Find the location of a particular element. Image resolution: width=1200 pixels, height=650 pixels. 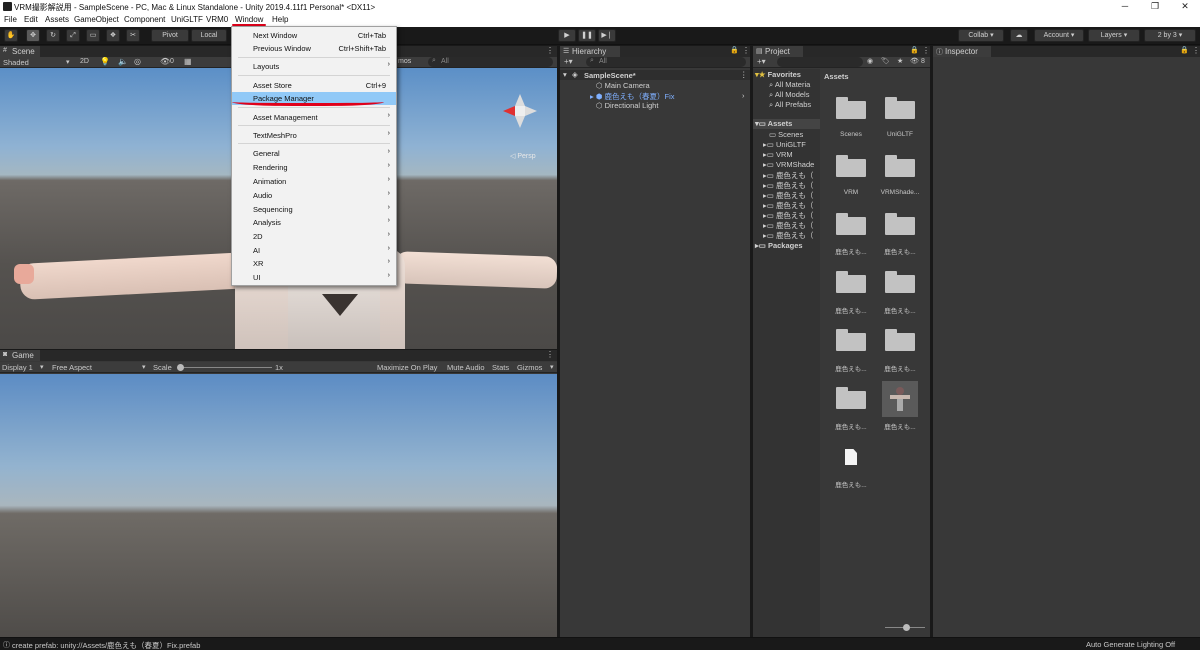

prefab-arrow-icon: › is located at coordinates (743, 95).